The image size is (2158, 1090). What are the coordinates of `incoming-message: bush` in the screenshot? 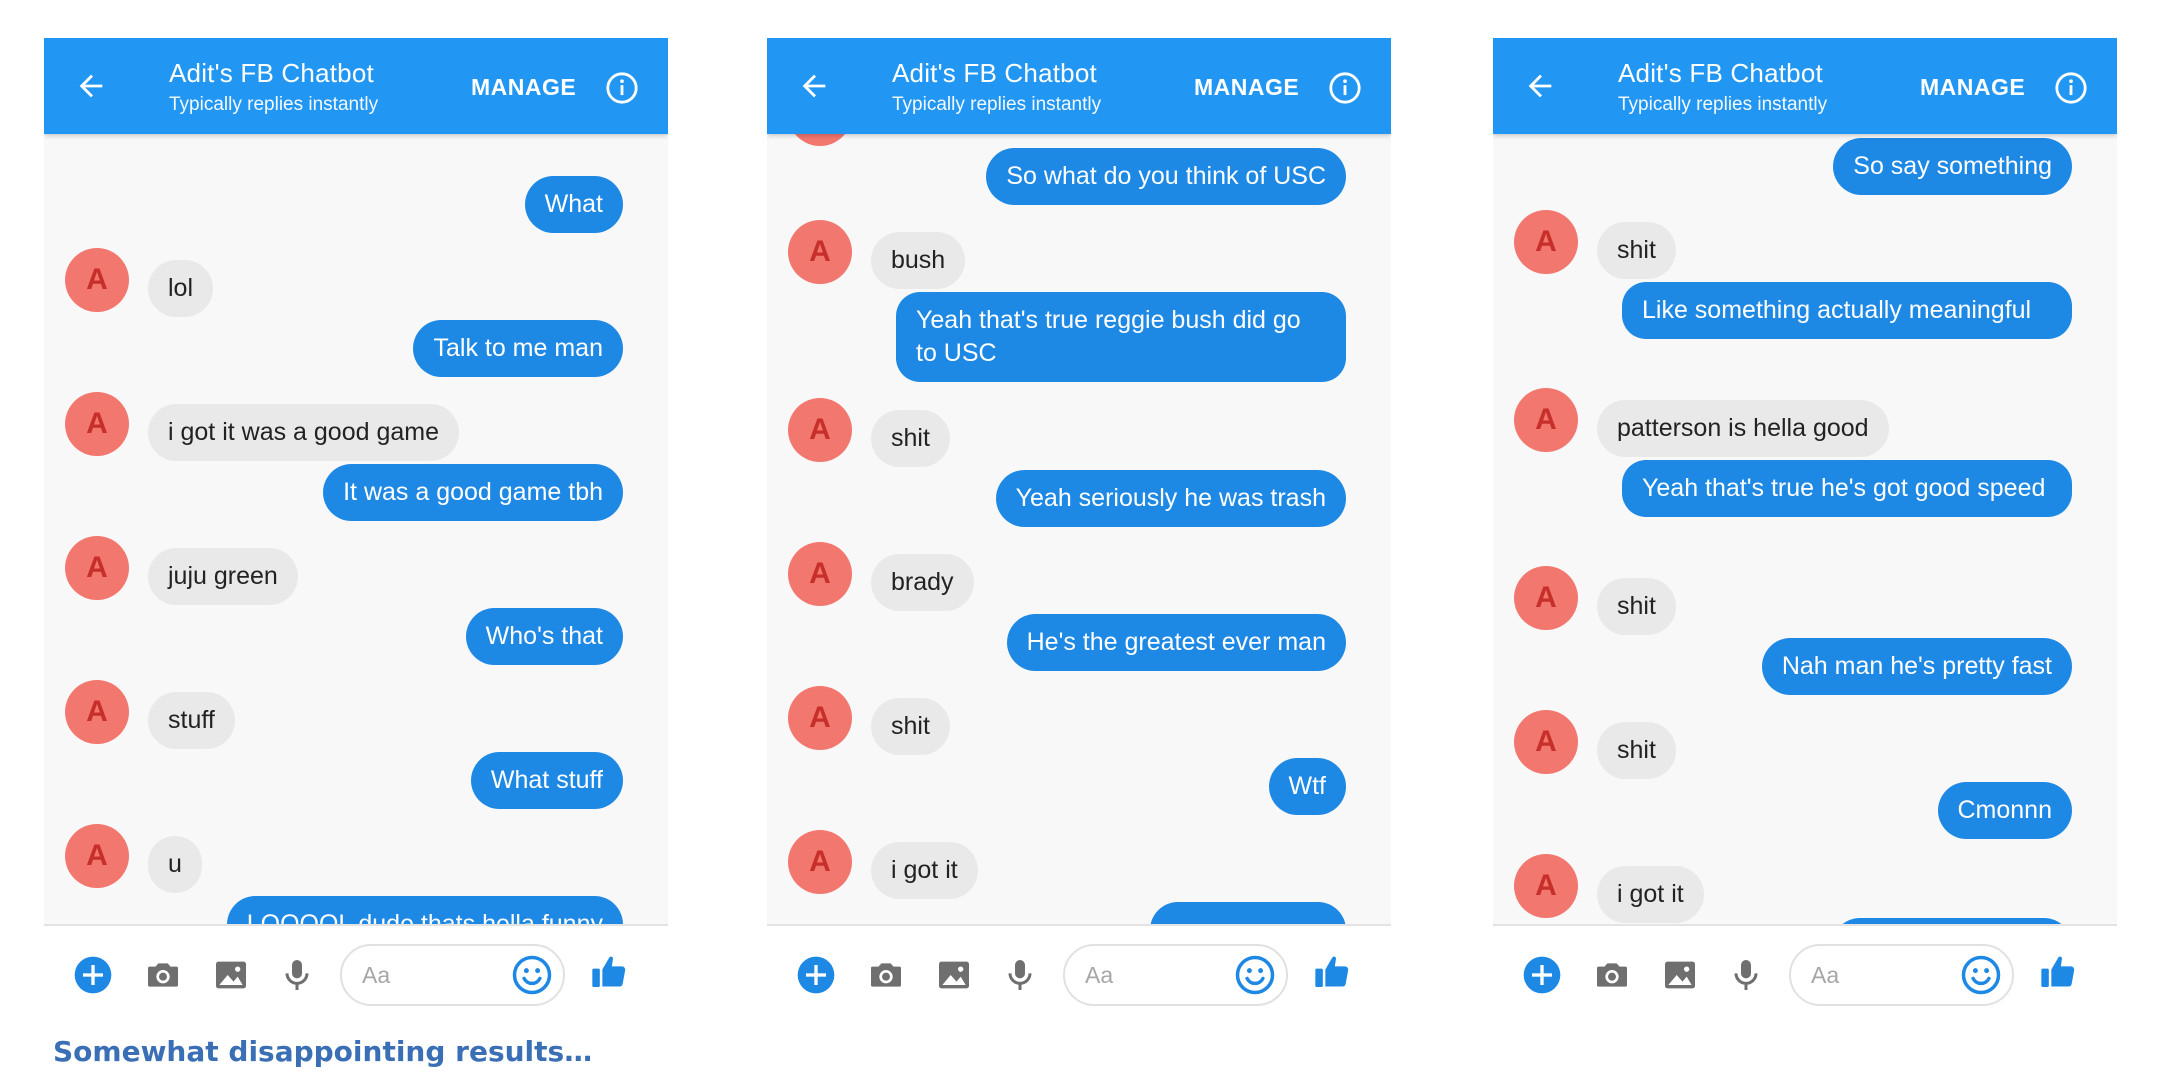 It's located at (918, 260).